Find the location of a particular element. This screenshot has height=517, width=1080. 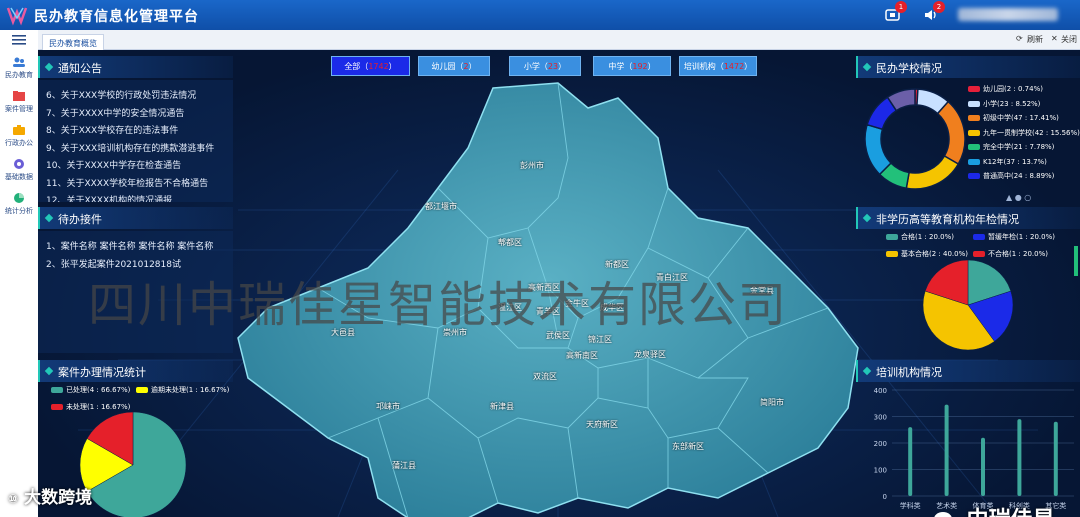

y-tick-label: 0 is located at coordinates (885, 497).